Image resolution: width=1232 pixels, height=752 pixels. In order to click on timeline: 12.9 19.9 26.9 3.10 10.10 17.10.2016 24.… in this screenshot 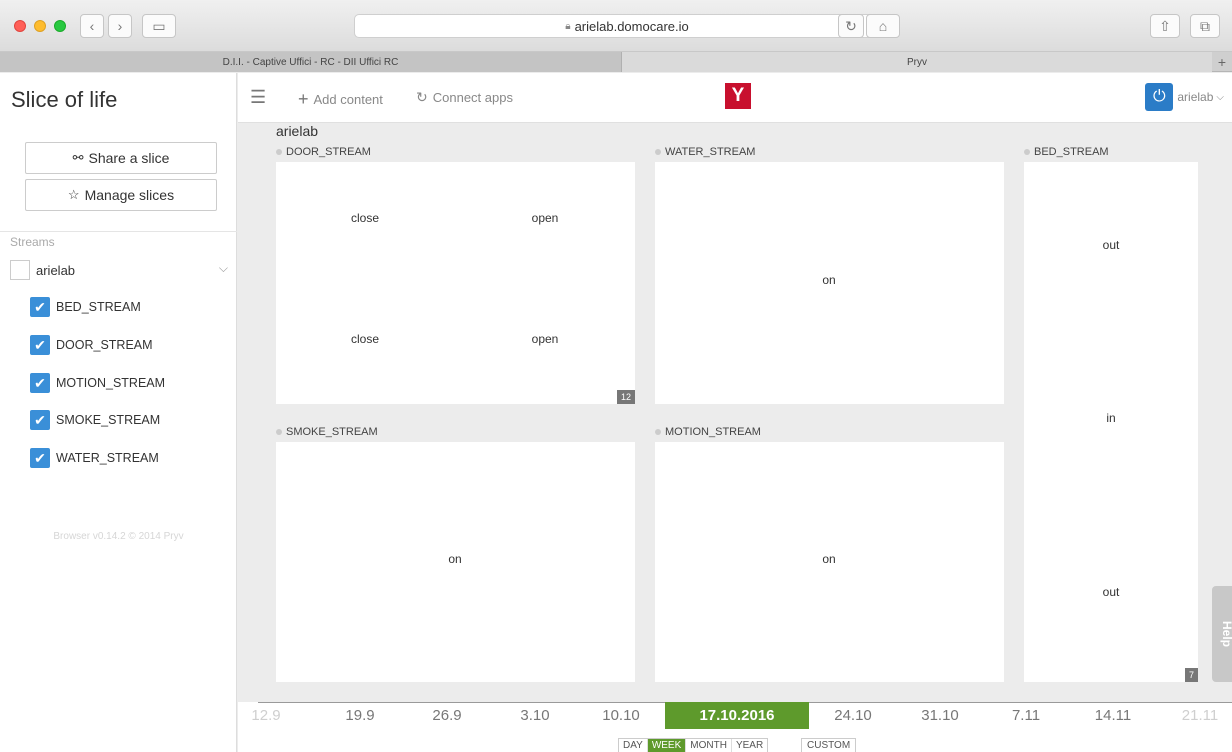, I will do `click(735, 727)`.